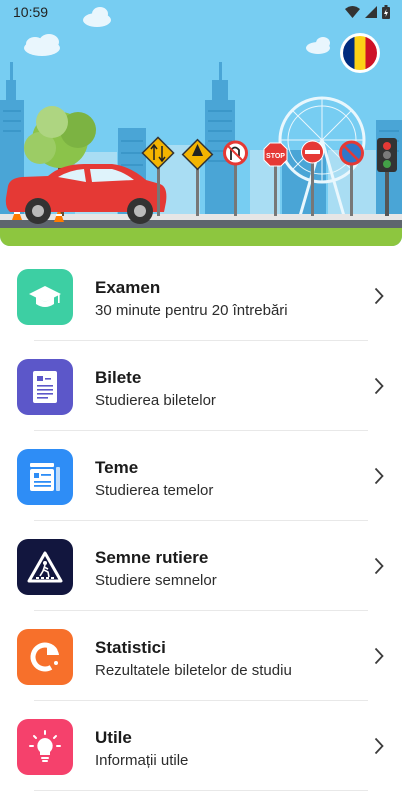  What do you see at coordinates (155, 400) in the screenshot?
I see `menu-item-subtitle: Studierea biletelor` at bounding box center [155, 400].